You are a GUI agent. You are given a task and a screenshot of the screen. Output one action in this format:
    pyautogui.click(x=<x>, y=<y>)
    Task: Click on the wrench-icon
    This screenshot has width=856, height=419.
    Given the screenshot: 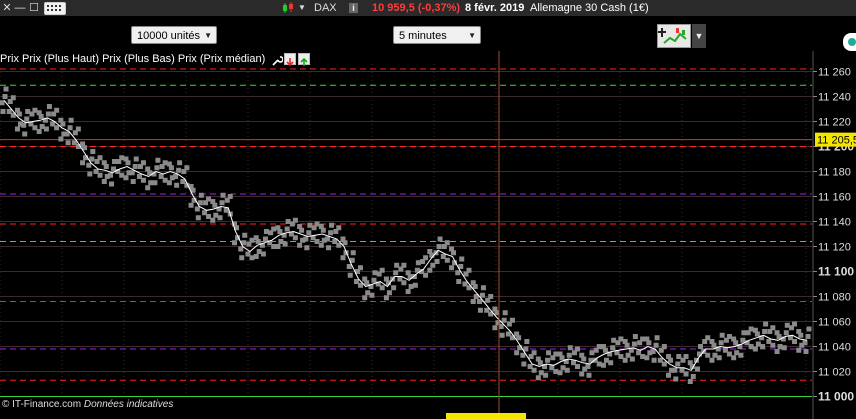 What is the action you would take?
    pyautogui.click(x=277, y=59)
    